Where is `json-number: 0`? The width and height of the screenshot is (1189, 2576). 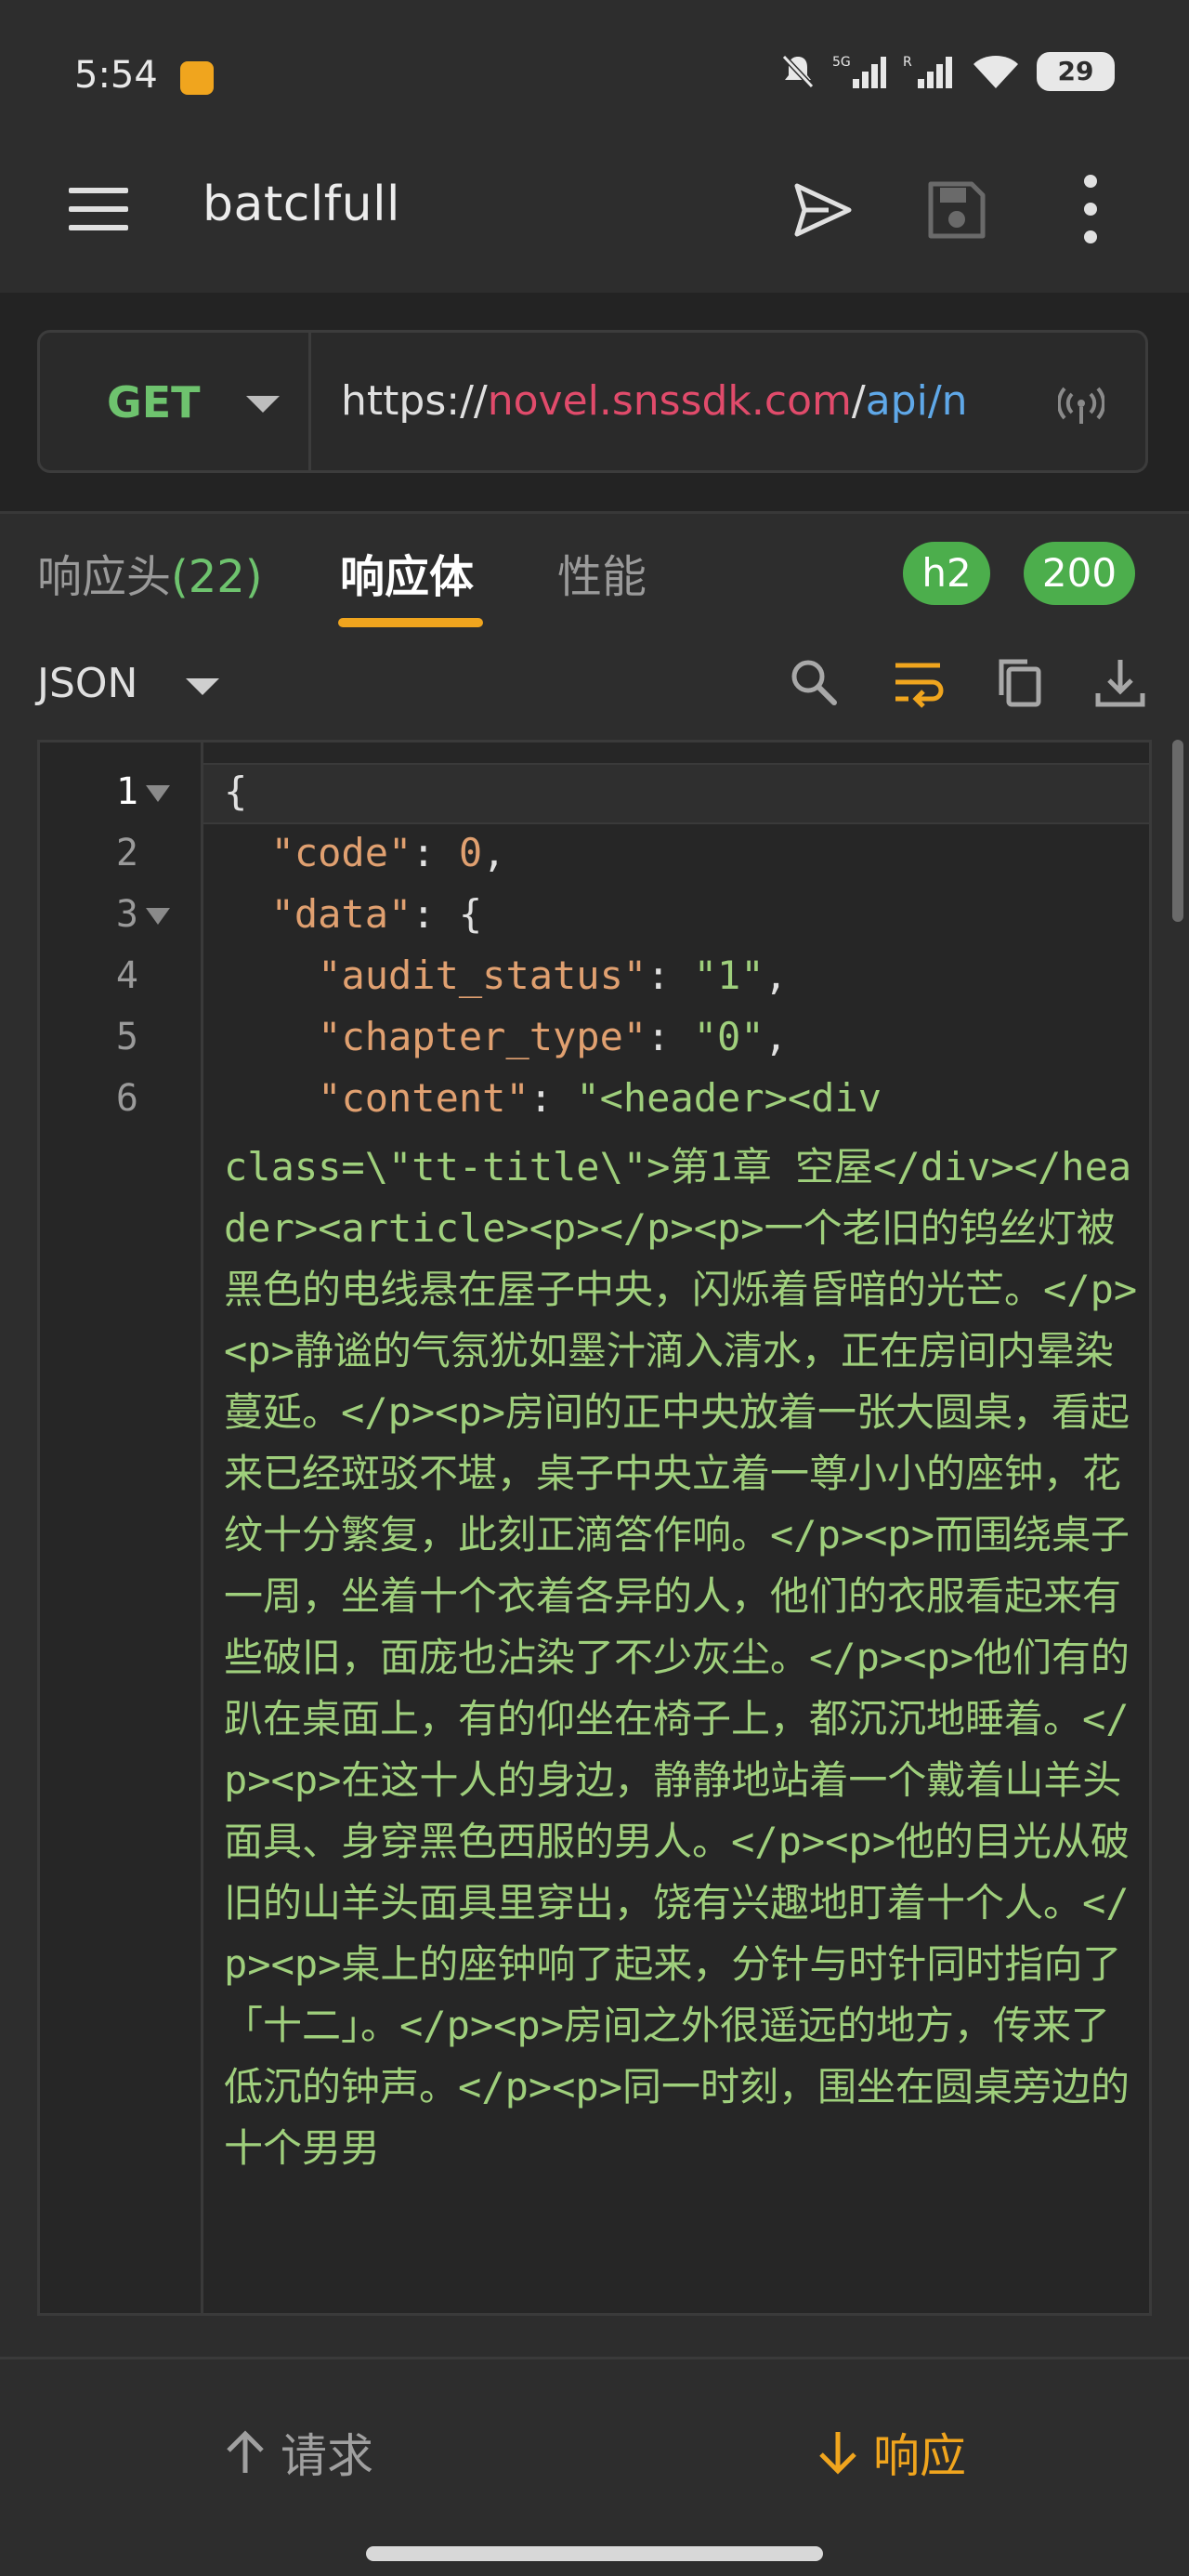
json-number: 0 is located at coordinates (470, 852).